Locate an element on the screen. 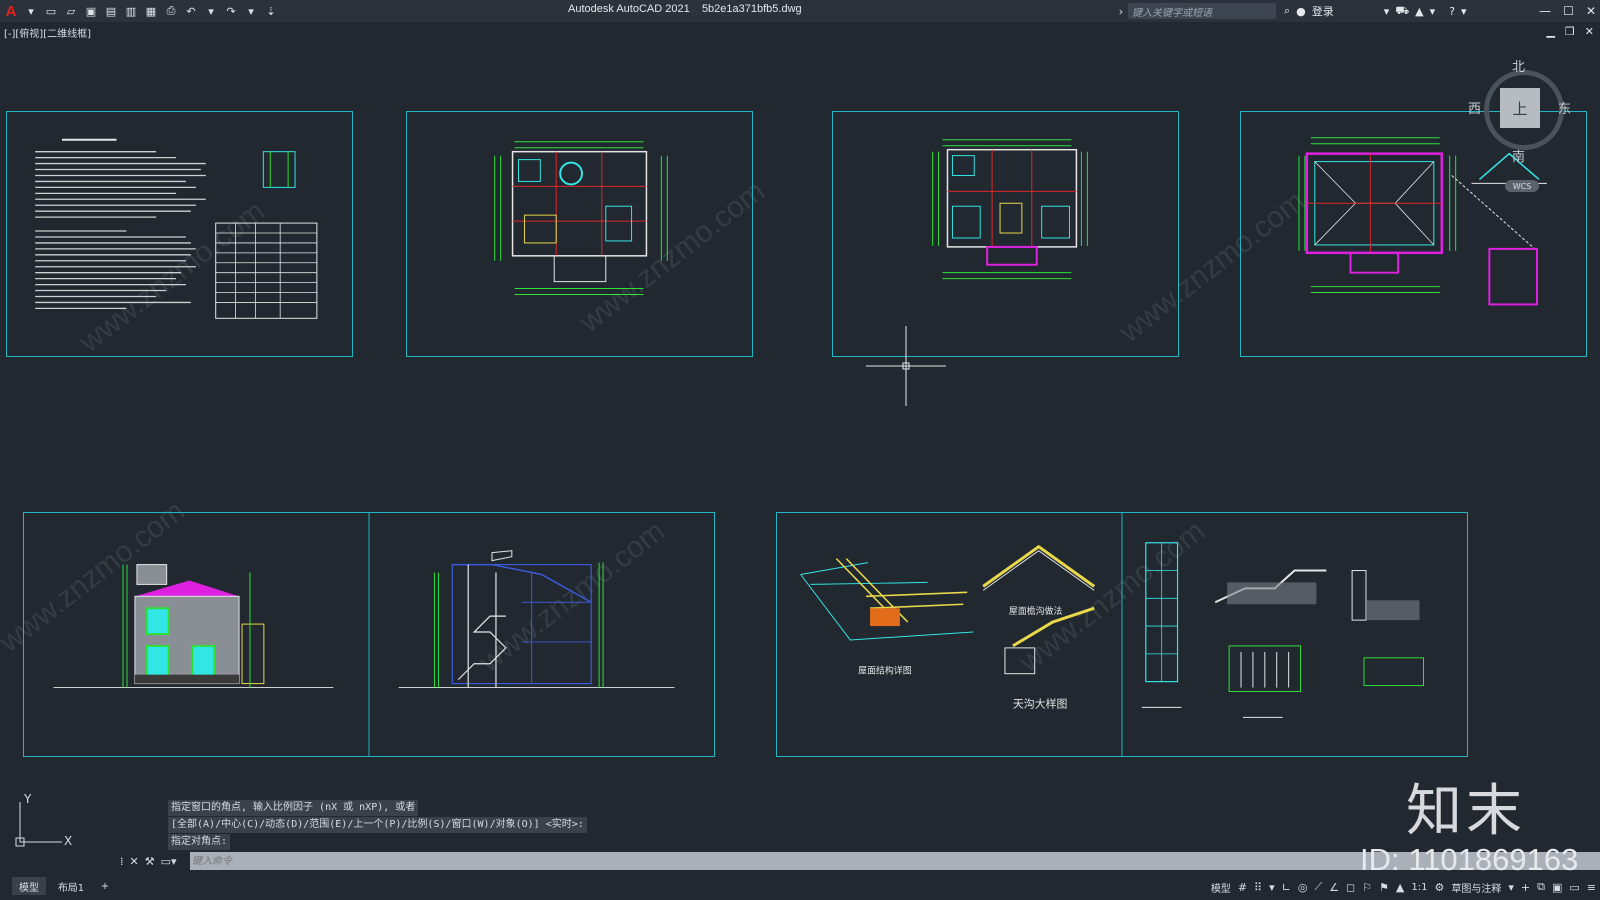  workspace-switch: 草图与注释 is located at coordinates (1476, 887).